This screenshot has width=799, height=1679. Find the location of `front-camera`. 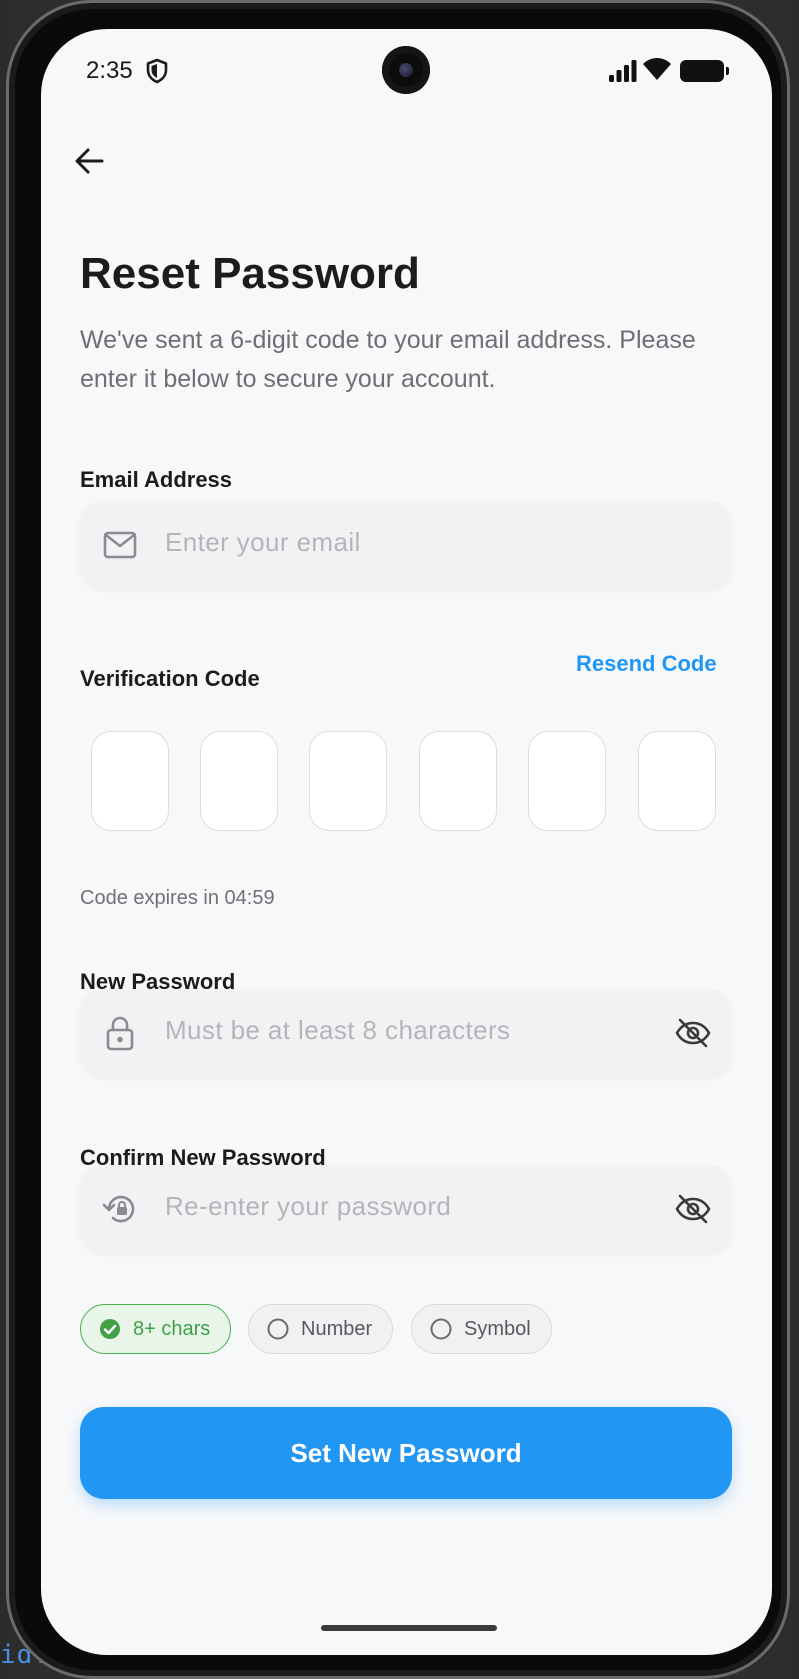

front-camera is located at coordinates (406, 70).